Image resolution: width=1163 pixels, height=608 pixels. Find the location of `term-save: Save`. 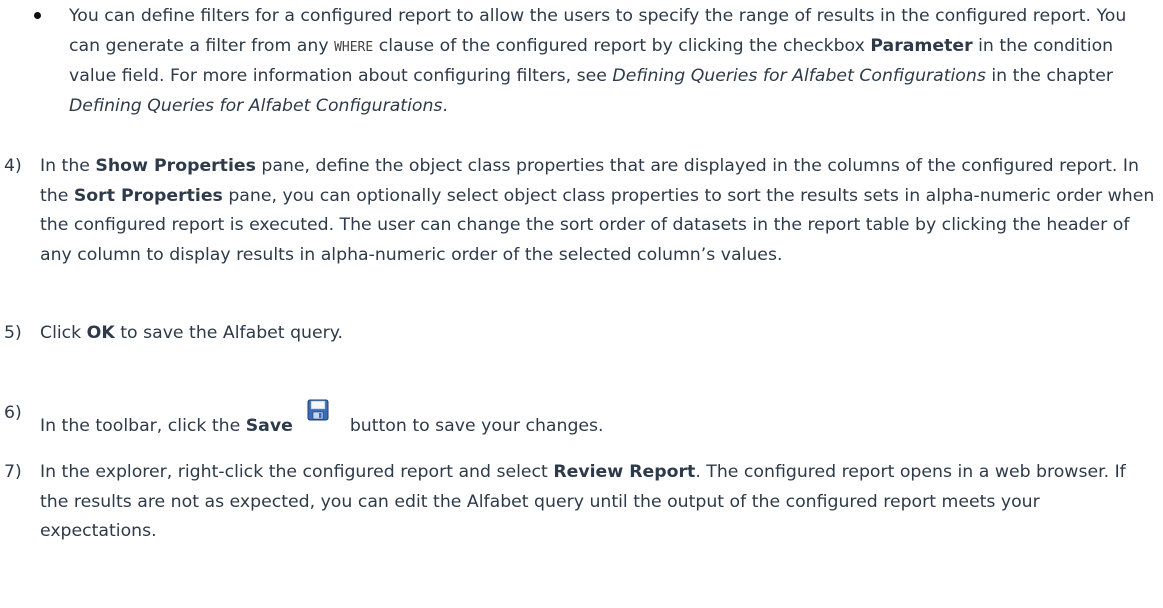

term-save: Save is located at coordinates (269, 426).